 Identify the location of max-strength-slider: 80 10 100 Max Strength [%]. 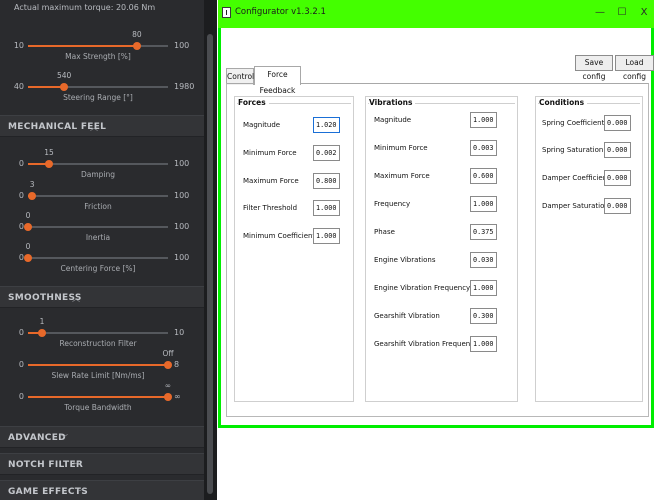
(102, 47).